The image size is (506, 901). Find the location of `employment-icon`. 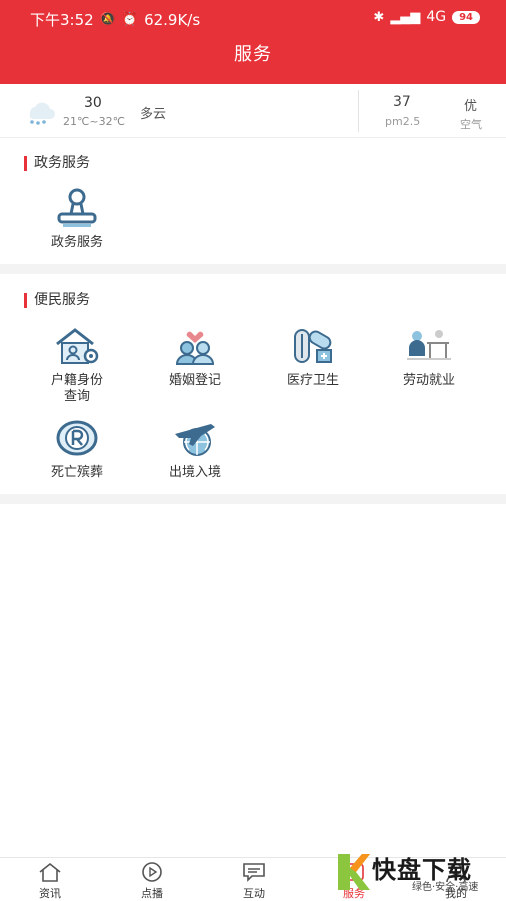

employment-icon is located at coordinates (429, 345).